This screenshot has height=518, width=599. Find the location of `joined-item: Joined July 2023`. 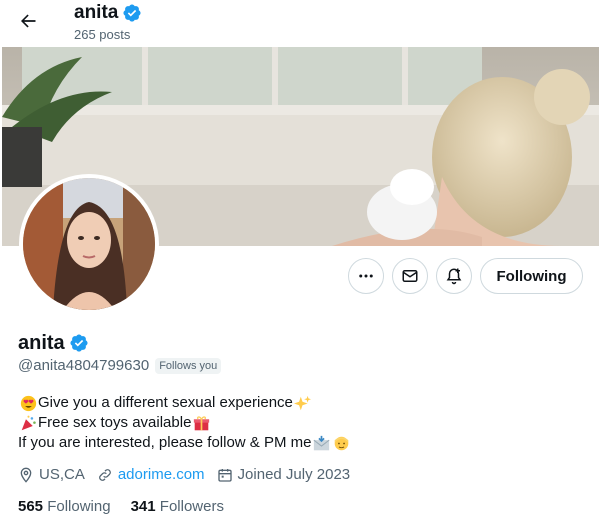

joined-item: Joined July 2023 is located at coordinates (284, 474).